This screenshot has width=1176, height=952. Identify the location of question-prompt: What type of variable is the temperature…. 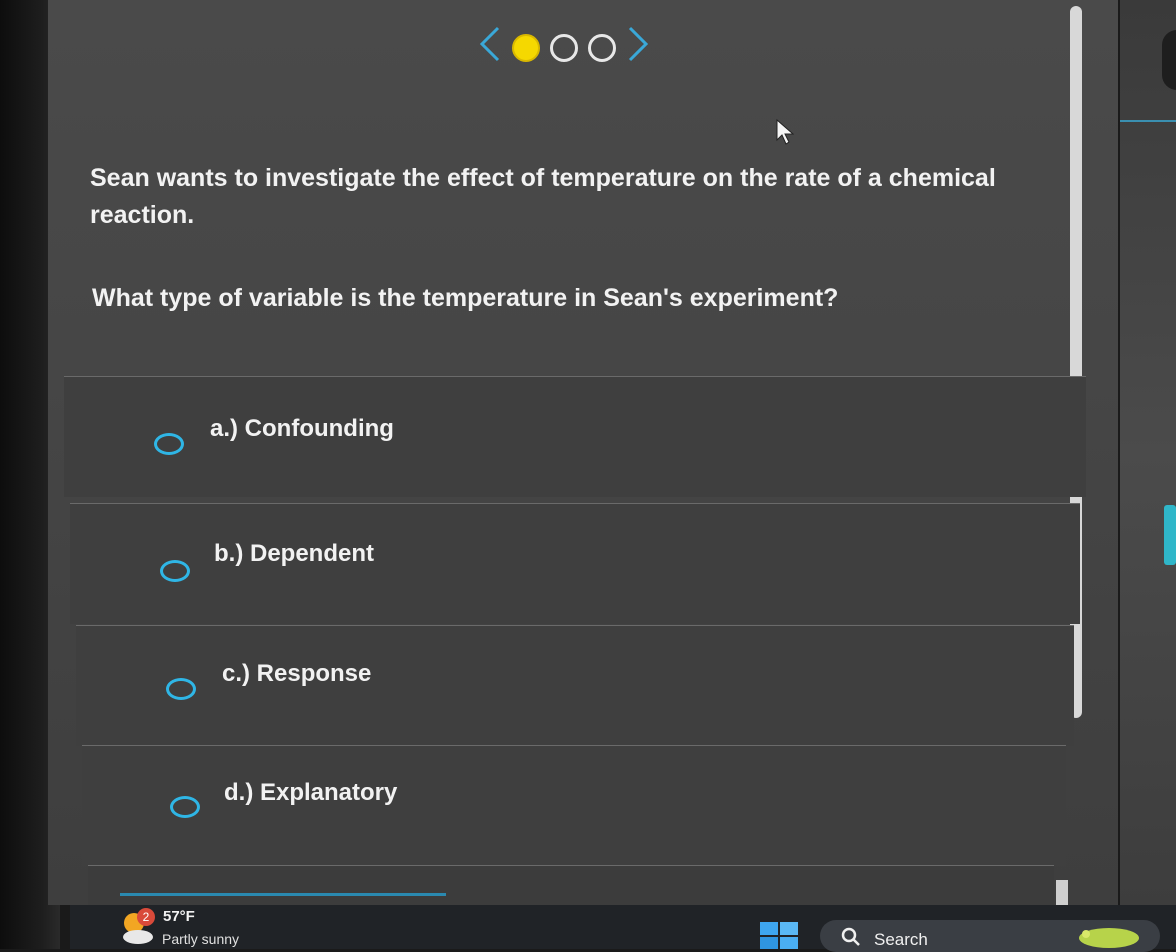
(465, 298).